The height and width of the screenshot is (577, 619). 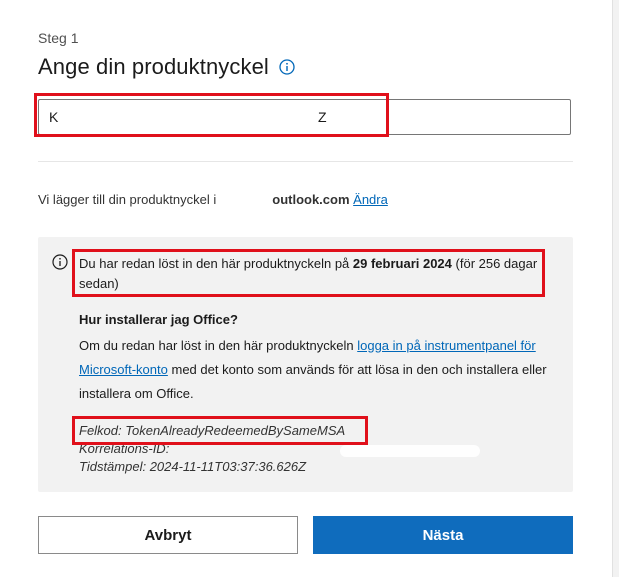 What do you see at coordinates (168, 535) in the screenshot?
I see `cancel-button: Avbryt` at bounding box center [168, 535].